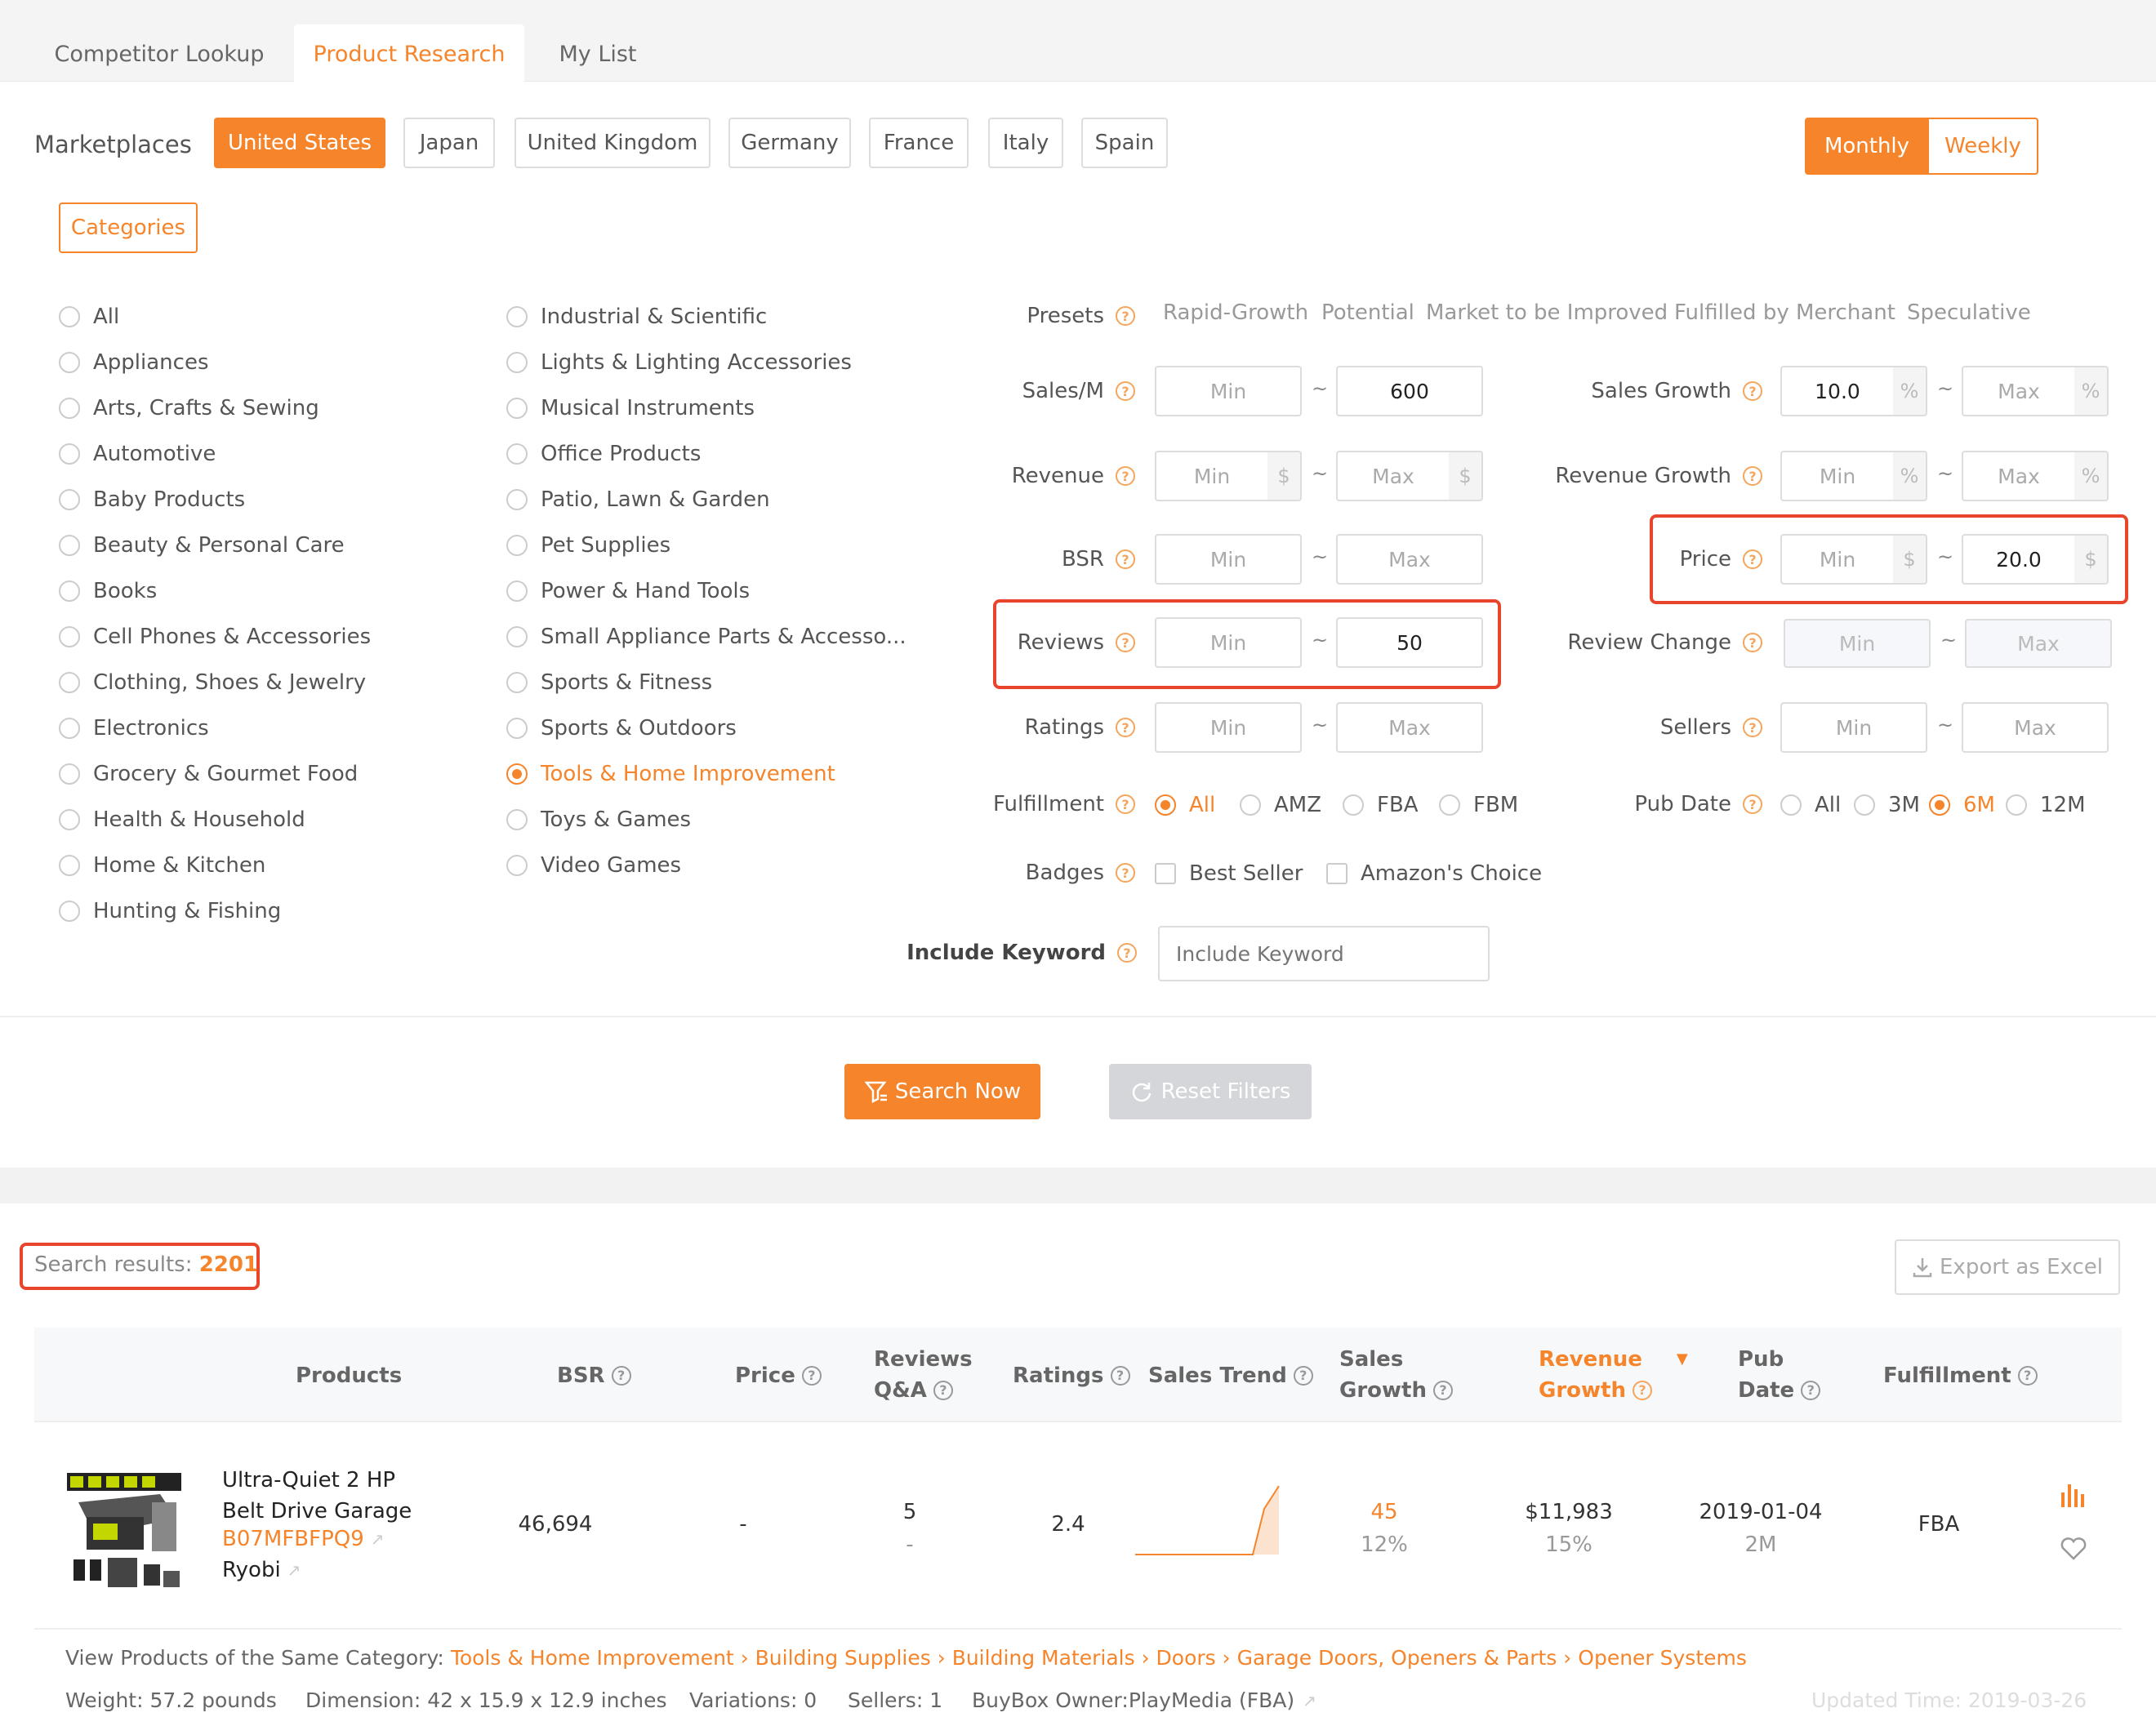 The height and width of the screenshot is (1726, 2156). Describe the element at coordinates (303, 1539) in the screenshot. I see `product-asin-link: B07MFBFPQ9 ↗` at that location.